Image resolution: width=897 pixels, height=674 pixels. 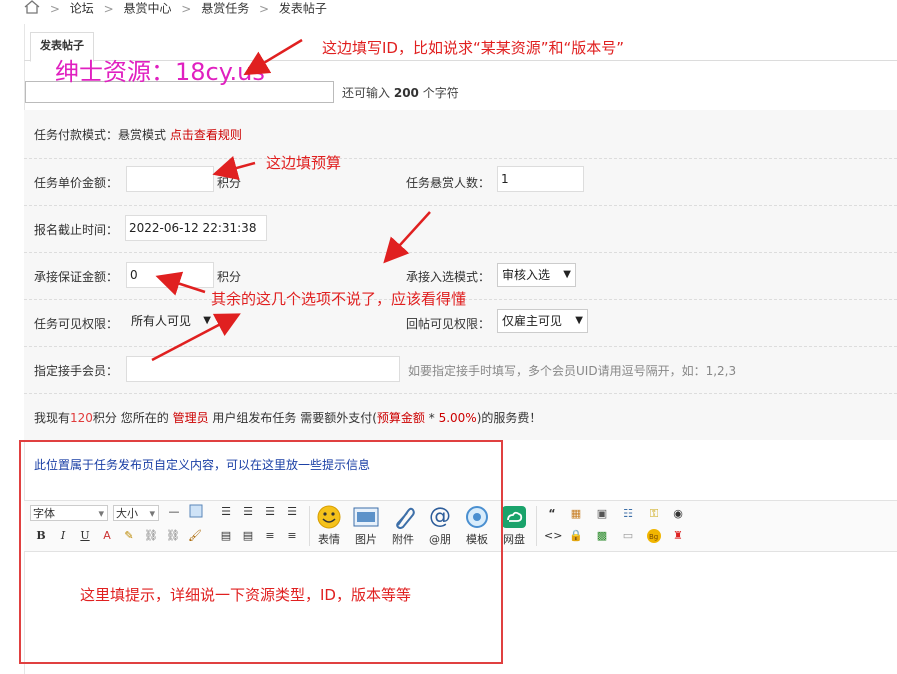 What do you see at coordinates (273, 57) in the screenshot?
I see `arrow-subject` at bounding box center [273, 57].